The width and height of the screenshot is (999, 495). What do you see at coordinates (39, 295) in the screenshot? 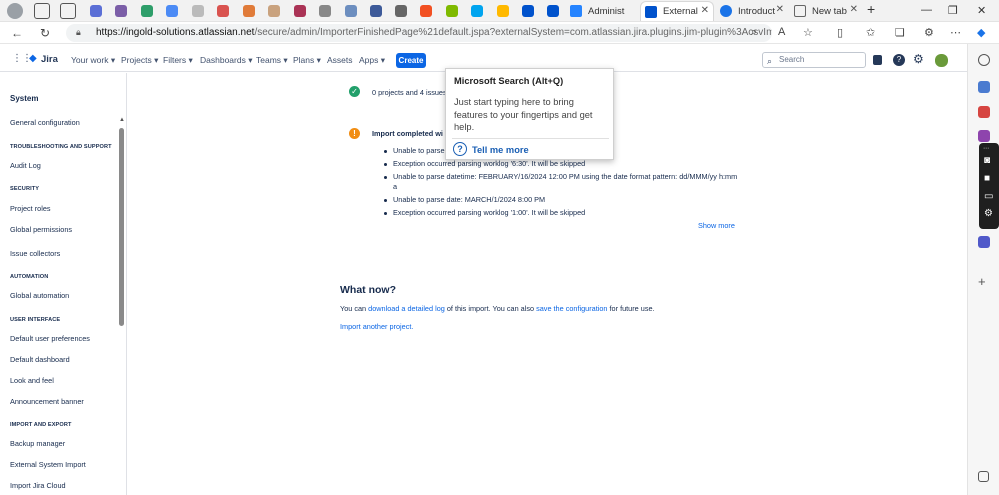
I see `sidebar-item-global-automation: Global automation` at bounding box center [39, 295].